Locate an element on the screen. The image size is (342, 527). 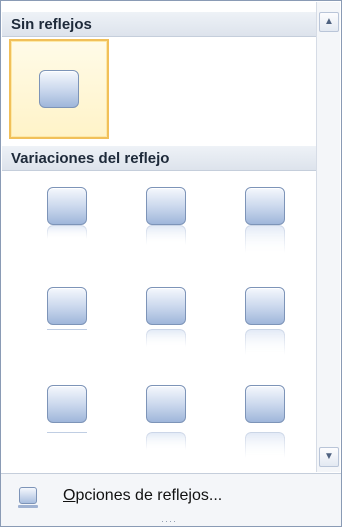
scroll-up-button: ▲ is located at coordinates (329, 22).